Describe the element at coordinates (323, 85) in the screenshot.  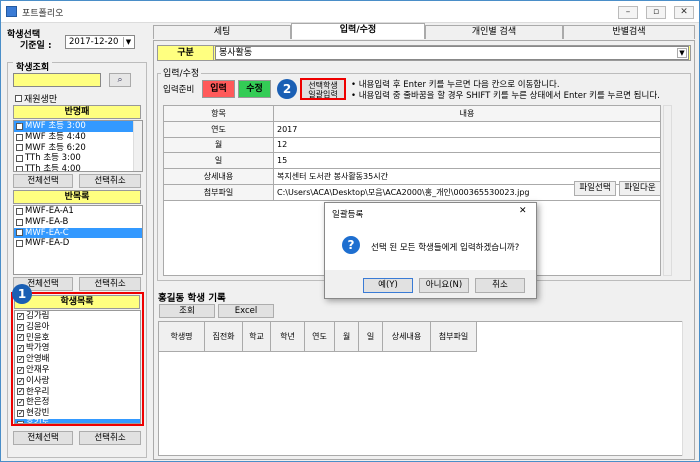
I see `bulk-button-line1: 선택학생` at that location.